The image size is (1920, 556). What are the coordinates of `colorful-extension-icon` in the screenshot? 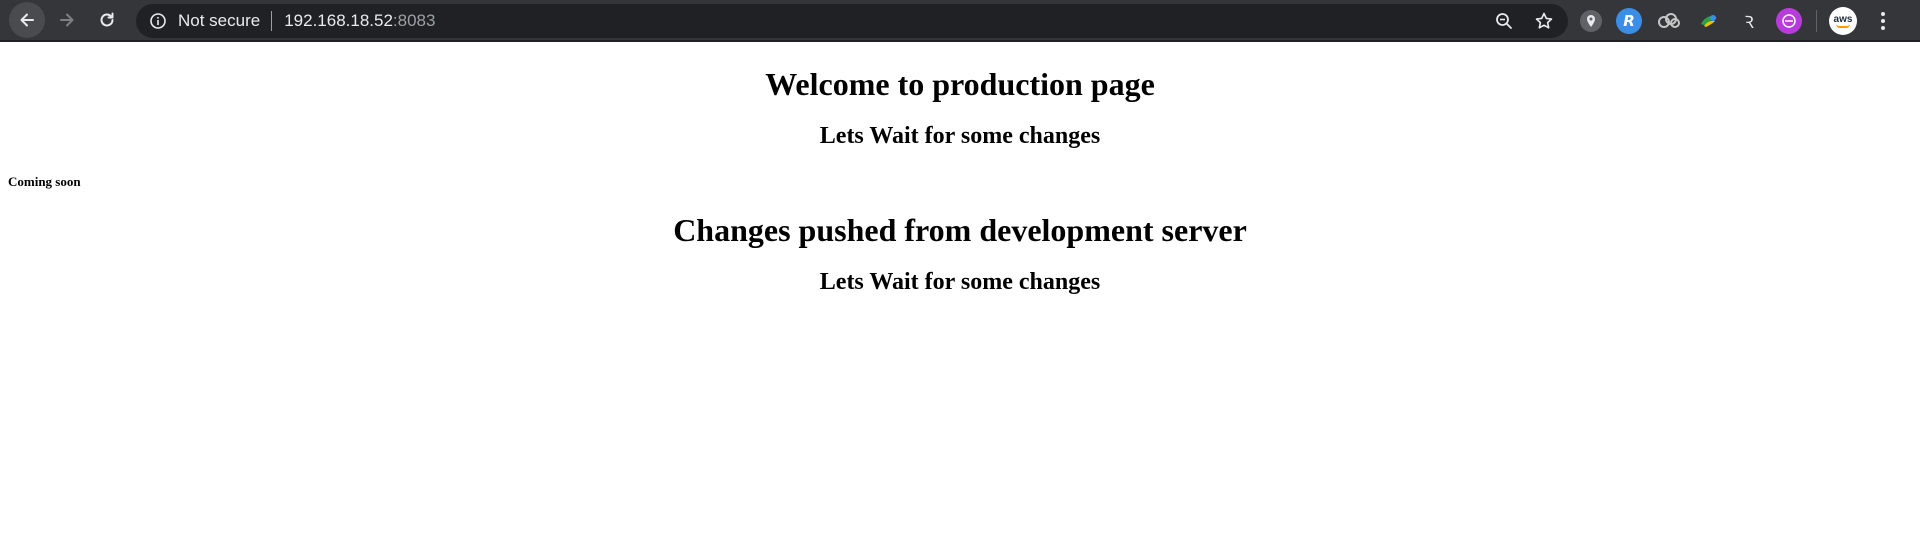 It's located at (1709, 21).